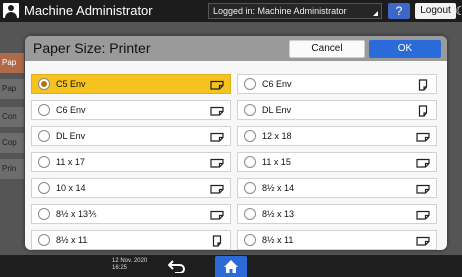  What do you see at coordinates (12, 143) in the screenshot?
I see `background-tab: Cop` at bounding box center [12, 143].